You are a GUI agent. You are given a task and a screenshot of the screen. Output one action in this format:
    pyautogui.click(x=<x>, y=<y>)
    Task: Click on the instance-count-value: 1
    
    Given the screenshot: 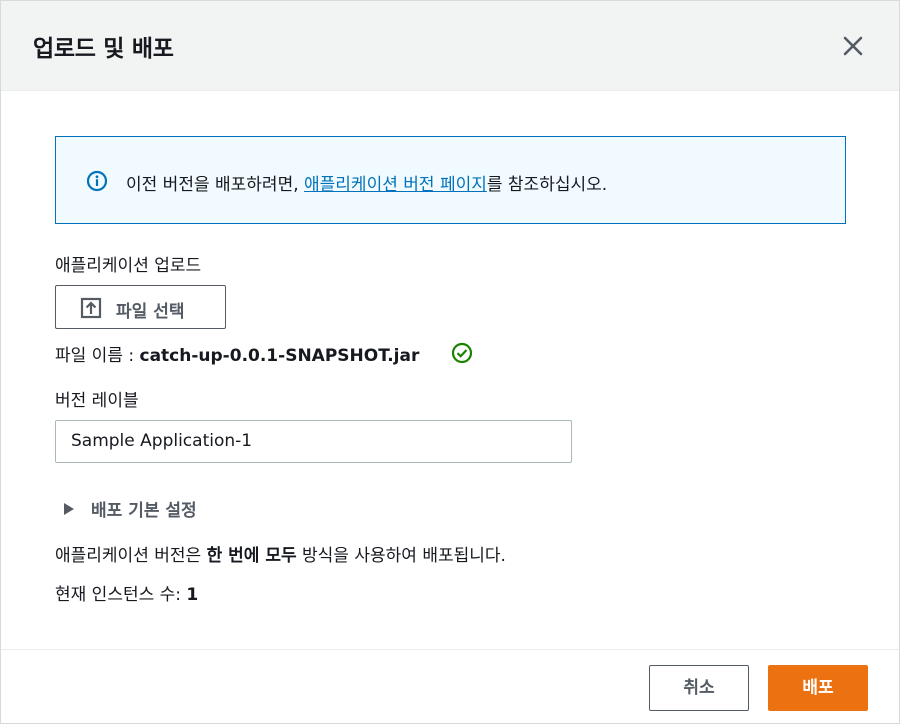 What is the action you would take?
    pyautogui.click(x=192, y=595)
    